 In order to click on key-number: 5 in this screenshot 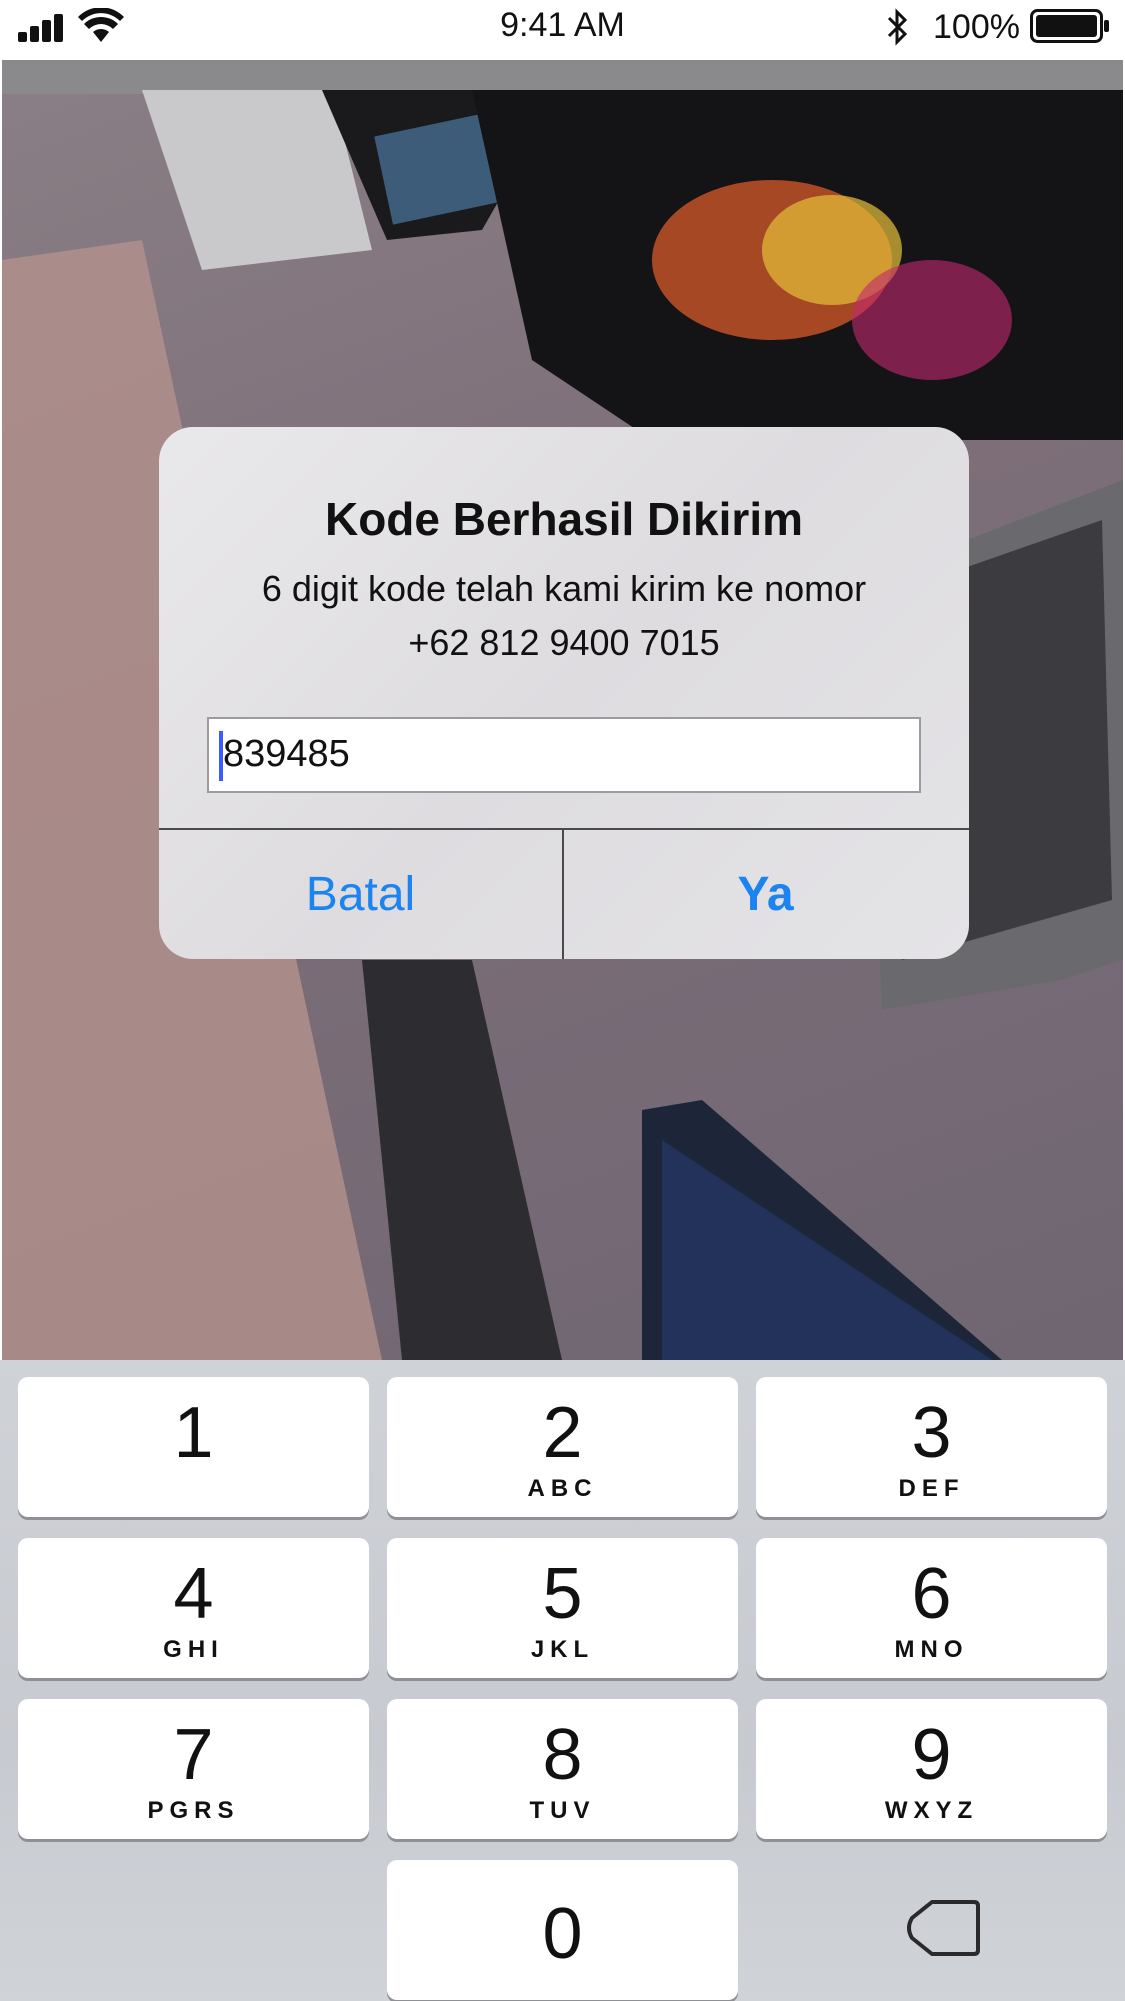, I will do `click(562, 1594)`.